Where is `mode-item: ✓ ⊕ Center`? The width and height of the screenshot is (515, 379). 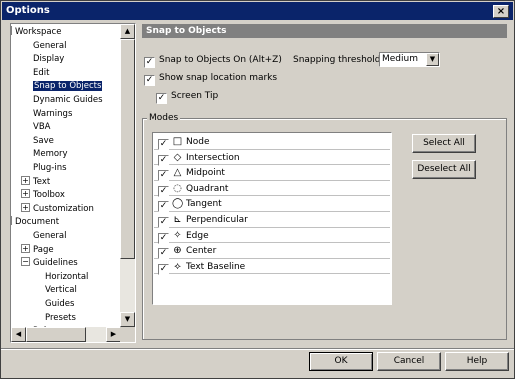 mode-item: ✓ ⊕ Center is located at coordinates (272, 251).